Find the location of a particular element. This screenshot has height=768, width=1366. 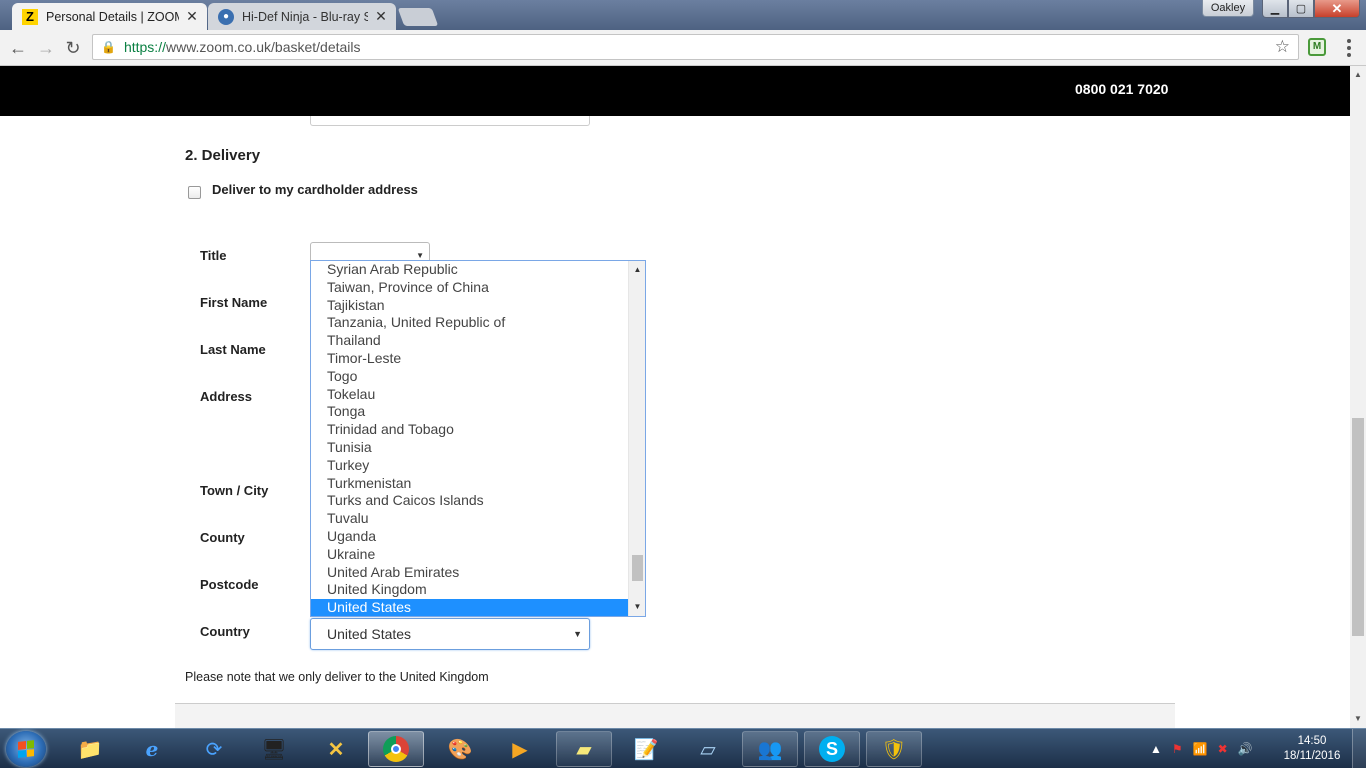

dropdown-scrollbar: ▲ ▼ is located at coordinates (636, 438).